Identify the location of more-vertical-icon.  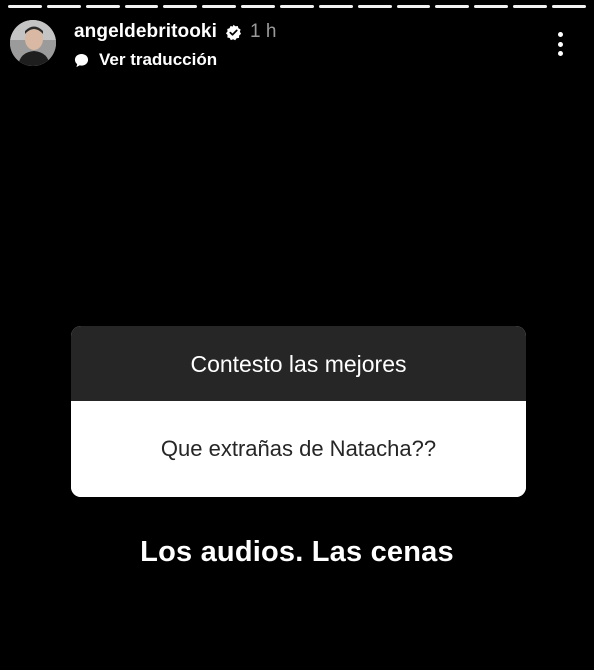
(560, 44).